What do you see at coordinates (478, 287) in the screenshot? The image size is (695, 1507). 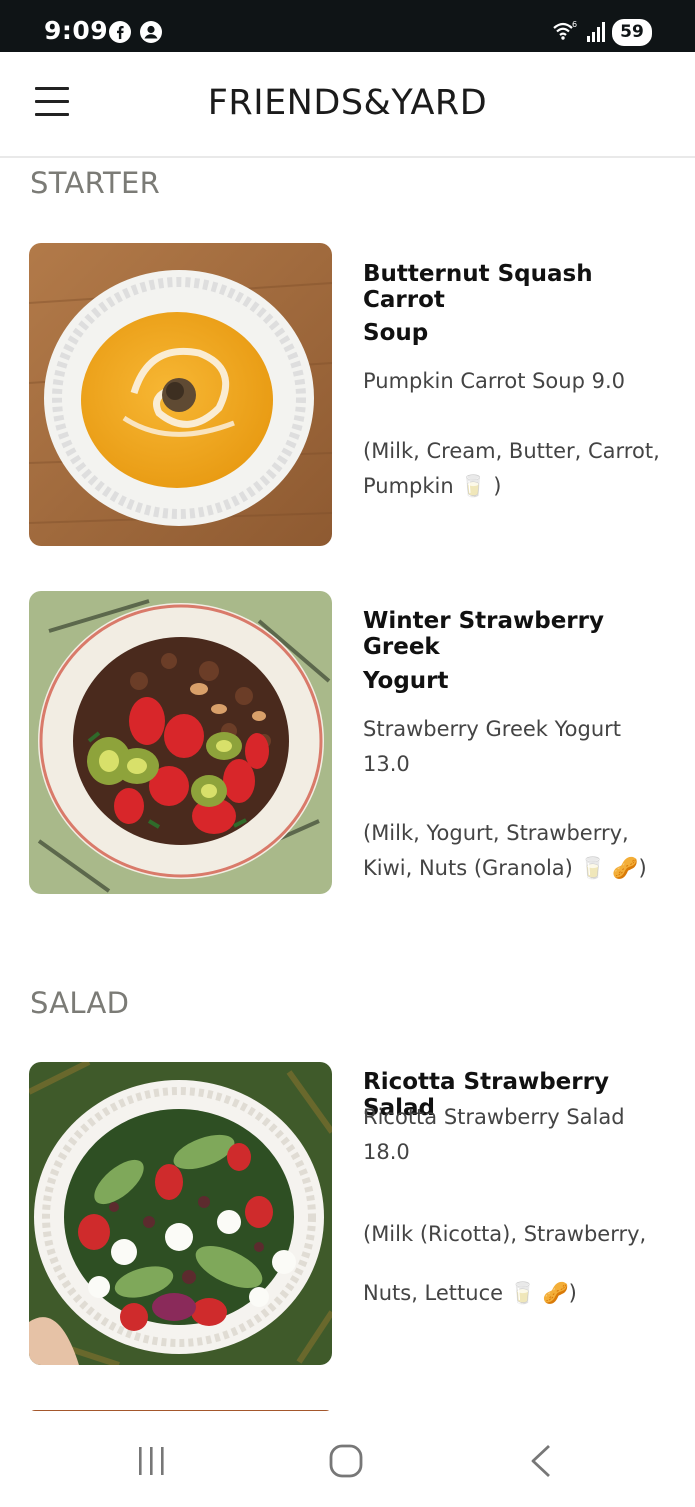 I see `item-name: Butternut Squash Carrot` at bounding box center [478, 287].